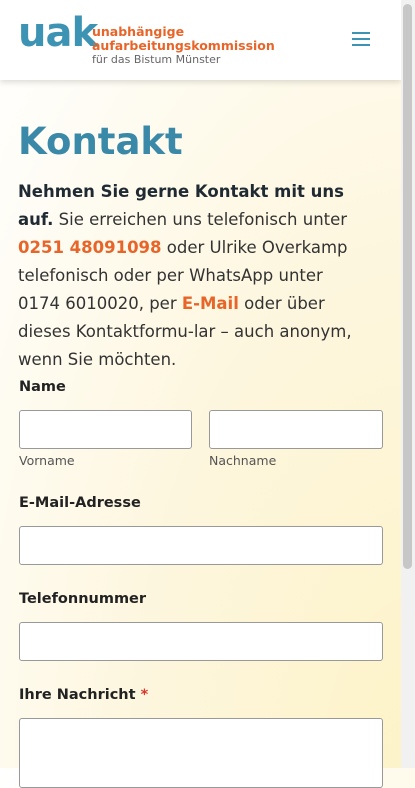 The image size is (415, 788). I want to click on intro-text-1: Sie erreichen uns telefonisch unter, so click(200, 219).